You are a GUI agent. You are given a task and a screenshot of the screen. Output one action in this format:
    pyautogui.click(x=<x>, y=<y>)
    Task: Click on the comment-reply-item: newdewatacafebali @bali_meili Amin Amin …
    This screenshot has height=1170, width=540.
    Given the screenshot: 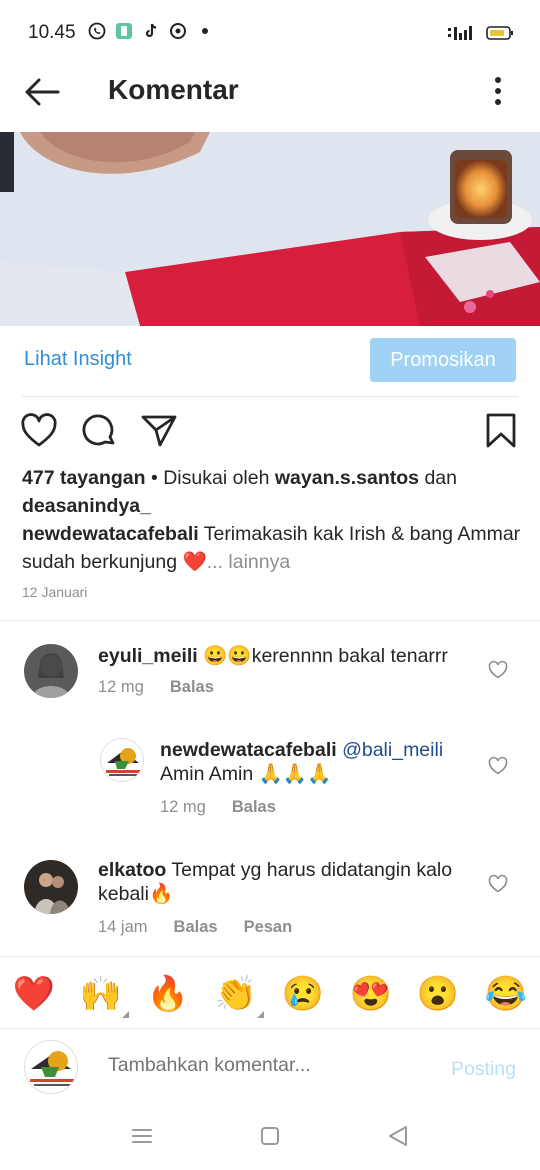 What is the action you would take?
    pyautogui.click(x=270, y=781)
    